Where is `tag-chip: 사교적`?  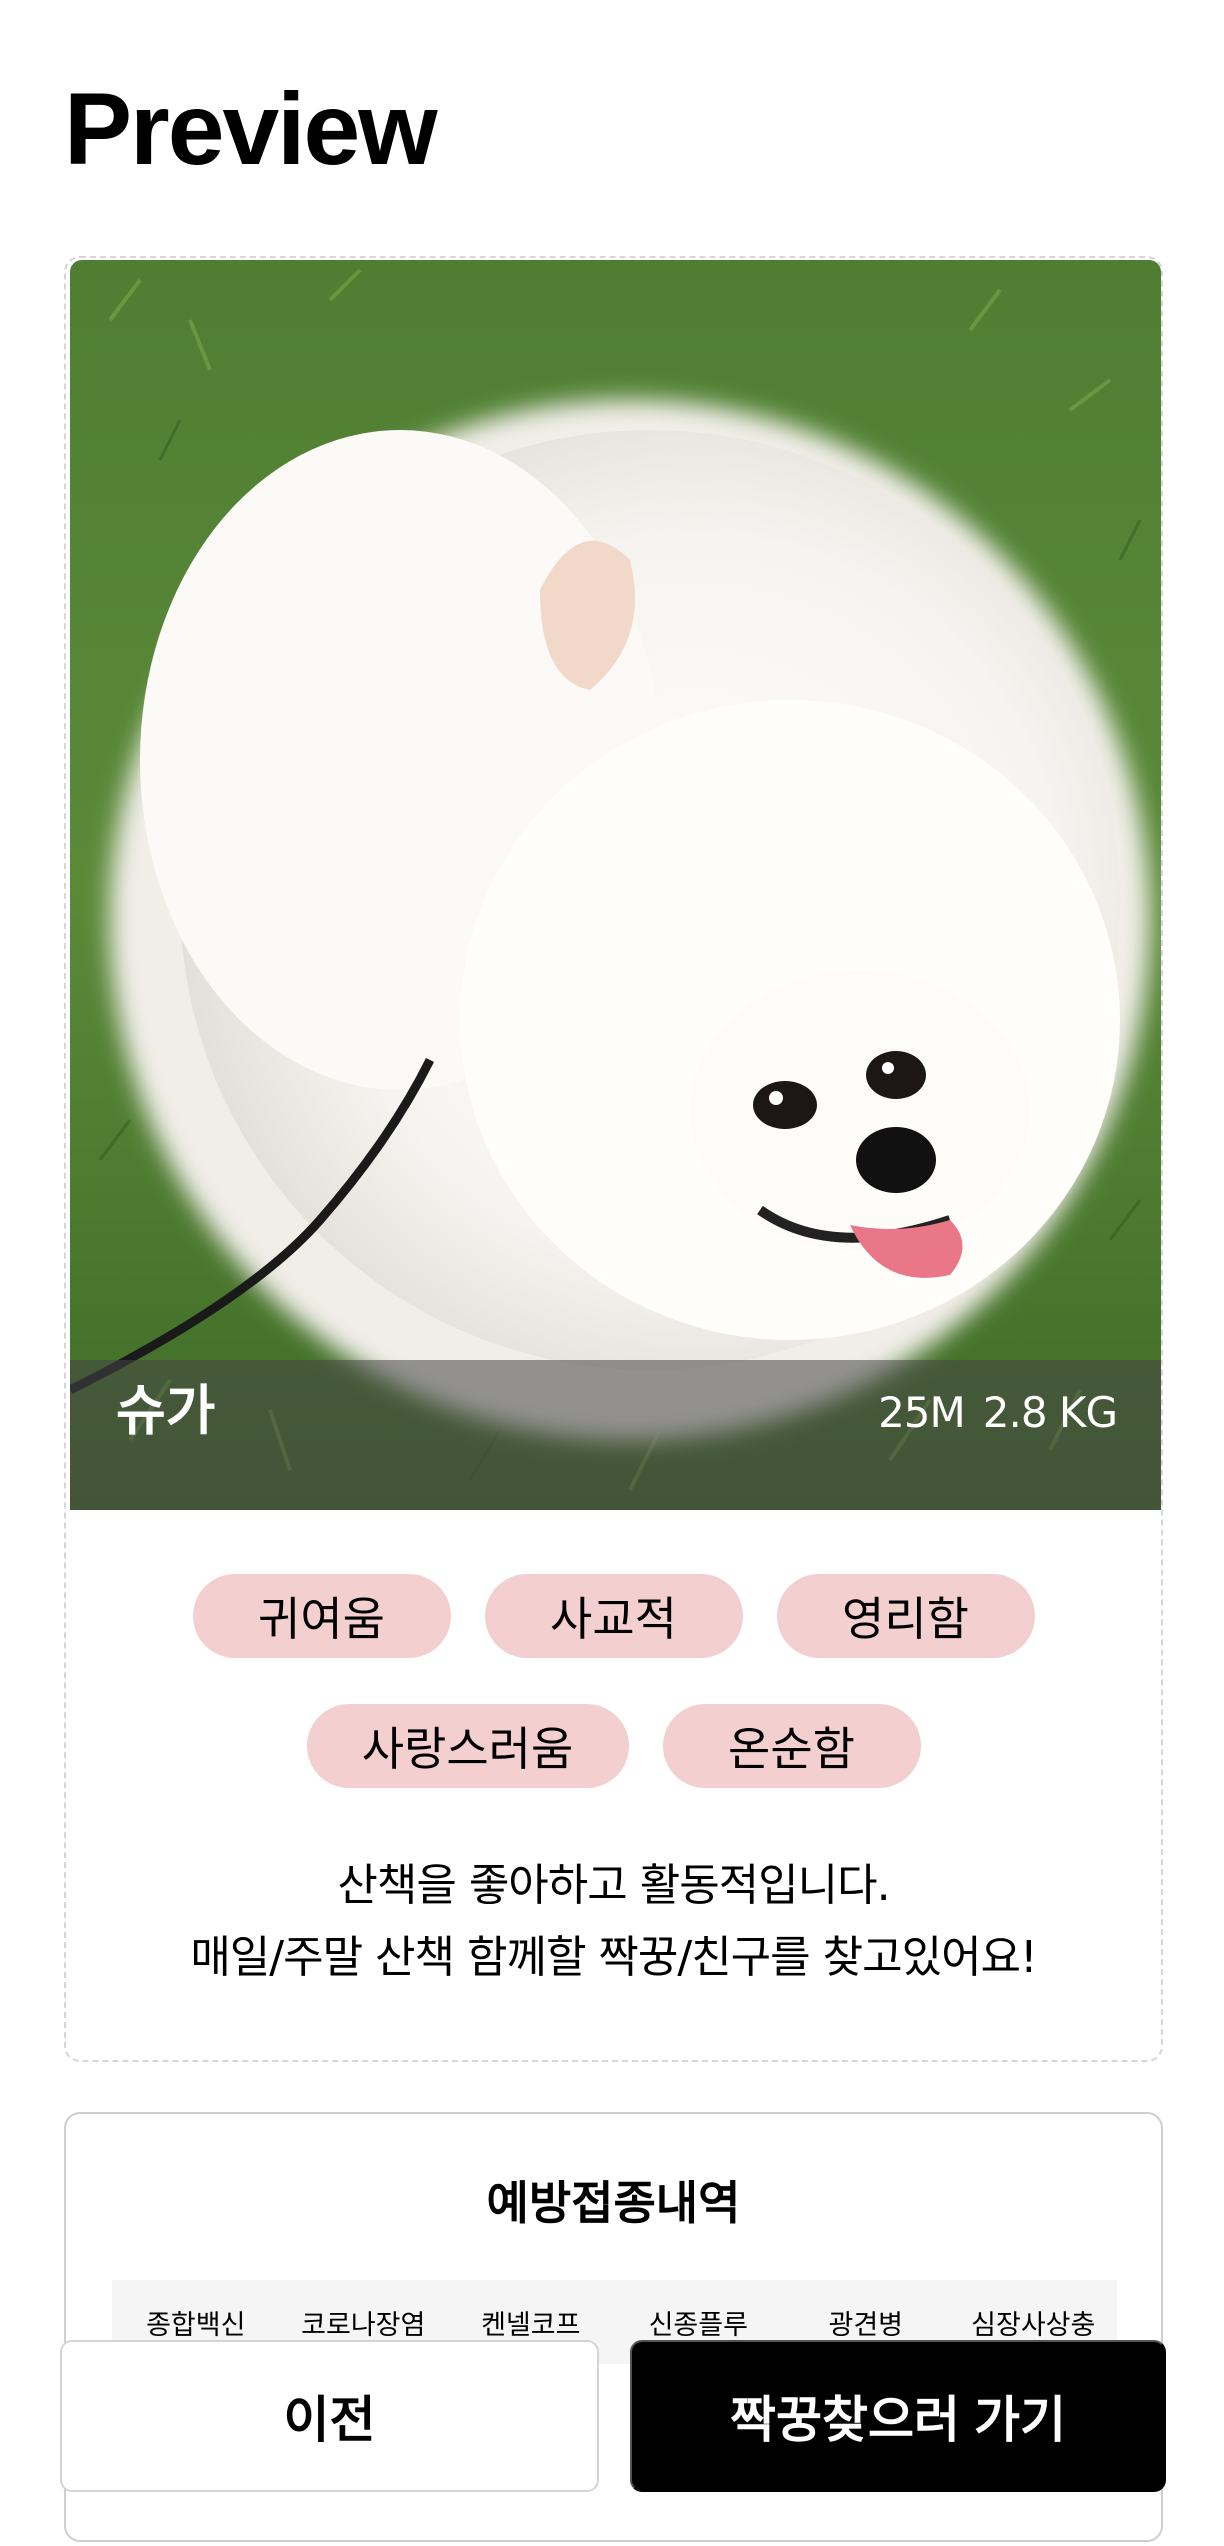 tag-chip: 사교적 is located at coordinates (613, 1616).